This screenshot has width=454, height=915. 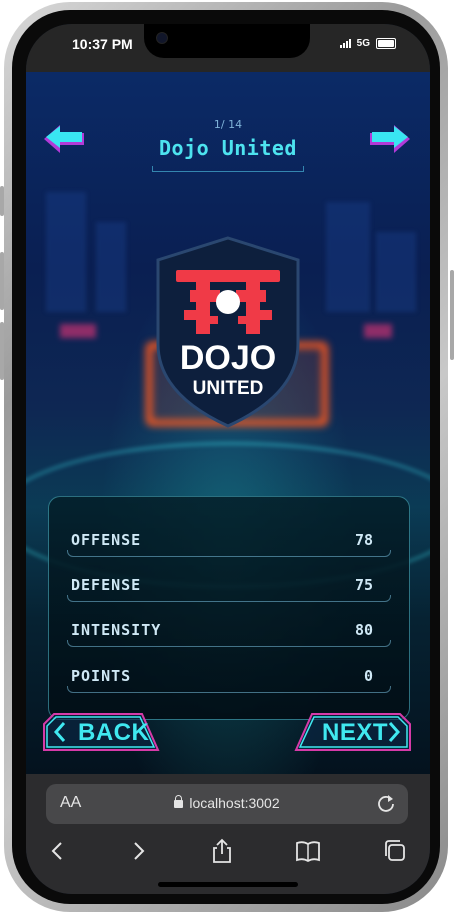 I want to click on power-button, so click(x=452, y=315).